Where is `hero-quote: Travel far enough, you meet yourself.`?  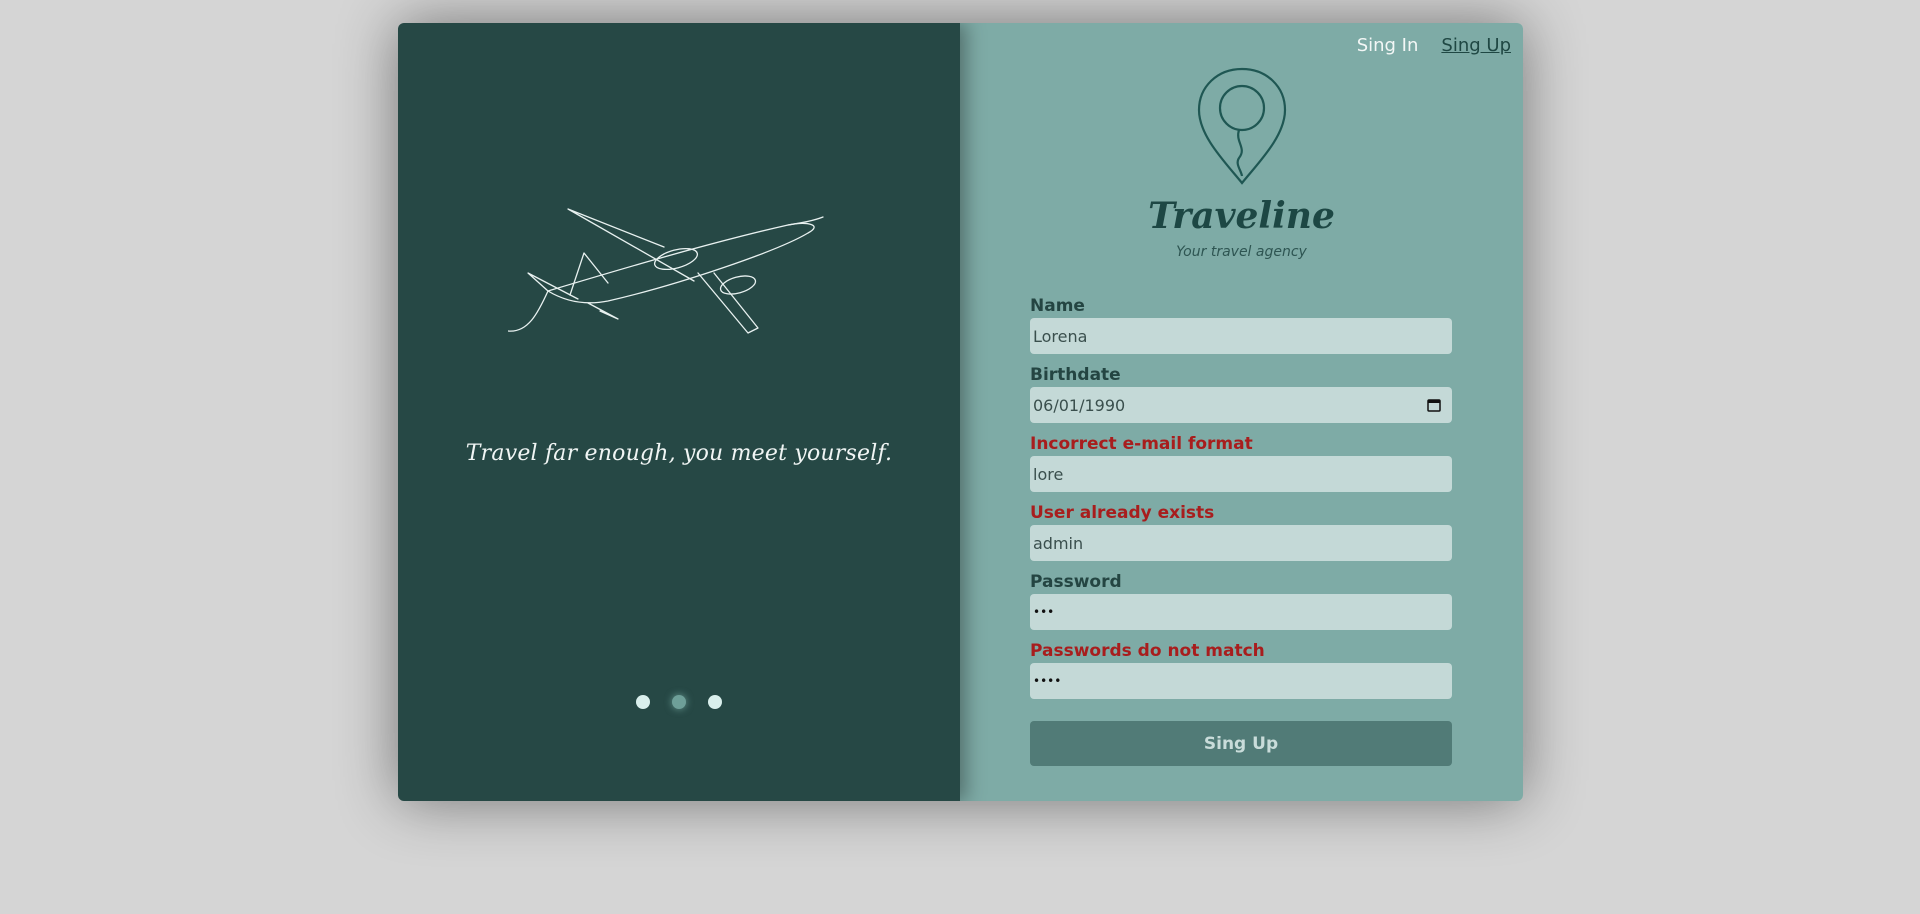 hero-quote: Travel far enough, you meet yourself. is located at coordinates (679, 453).